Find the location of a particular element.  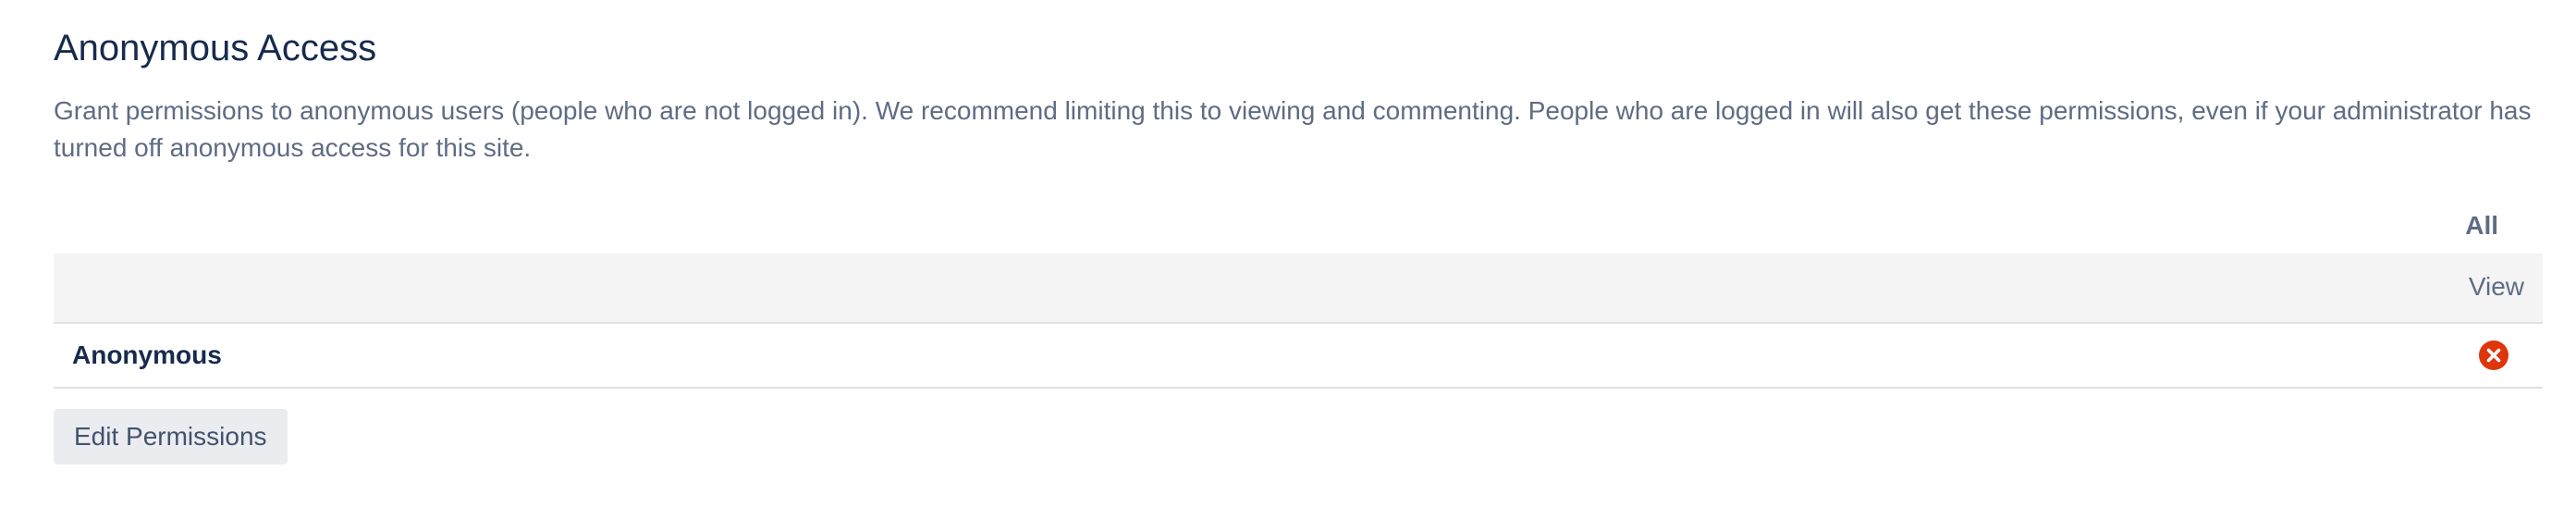

section-title: Anonymous Access is located at coordinates (215, 48).